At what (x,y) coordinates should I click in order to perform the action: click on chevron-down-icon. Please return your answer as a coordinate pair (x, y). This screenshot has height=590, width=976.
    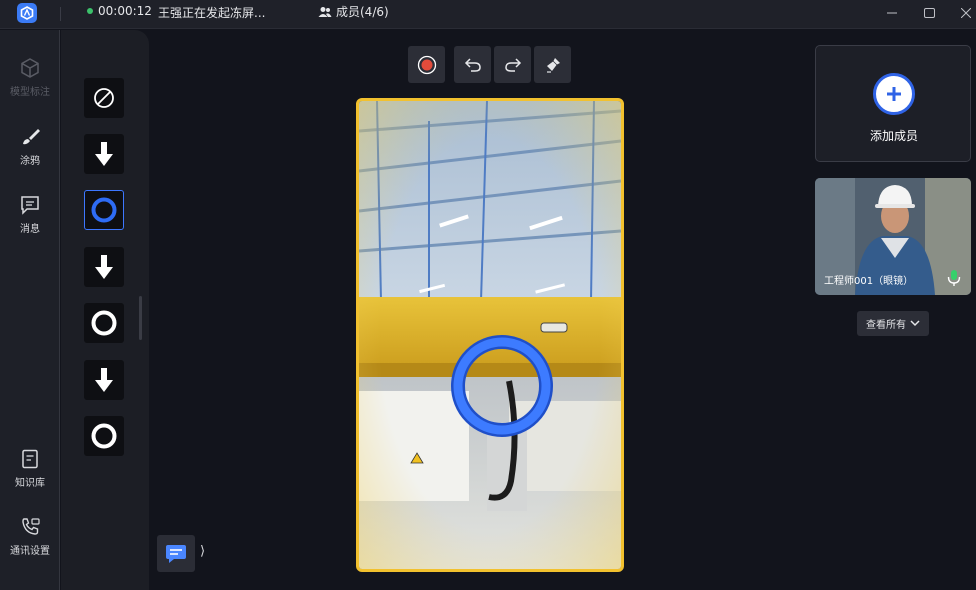
    Looking at the image, I should click on (915, 323).